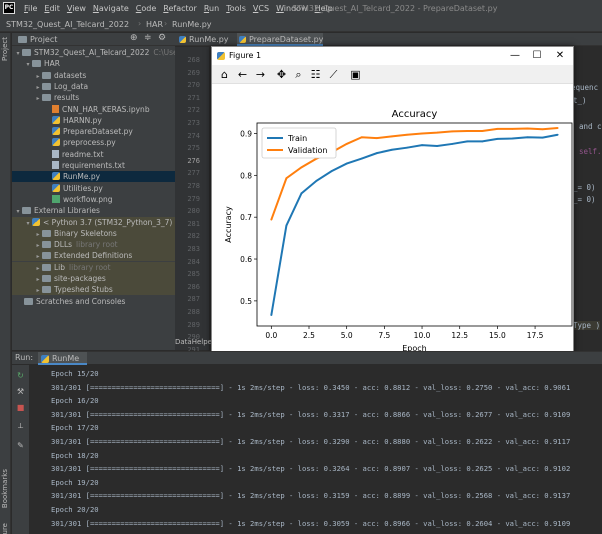 The width and height of the screenshot is (602, 534). I want to click on gear-icon: ⚙, so click(162, 38).